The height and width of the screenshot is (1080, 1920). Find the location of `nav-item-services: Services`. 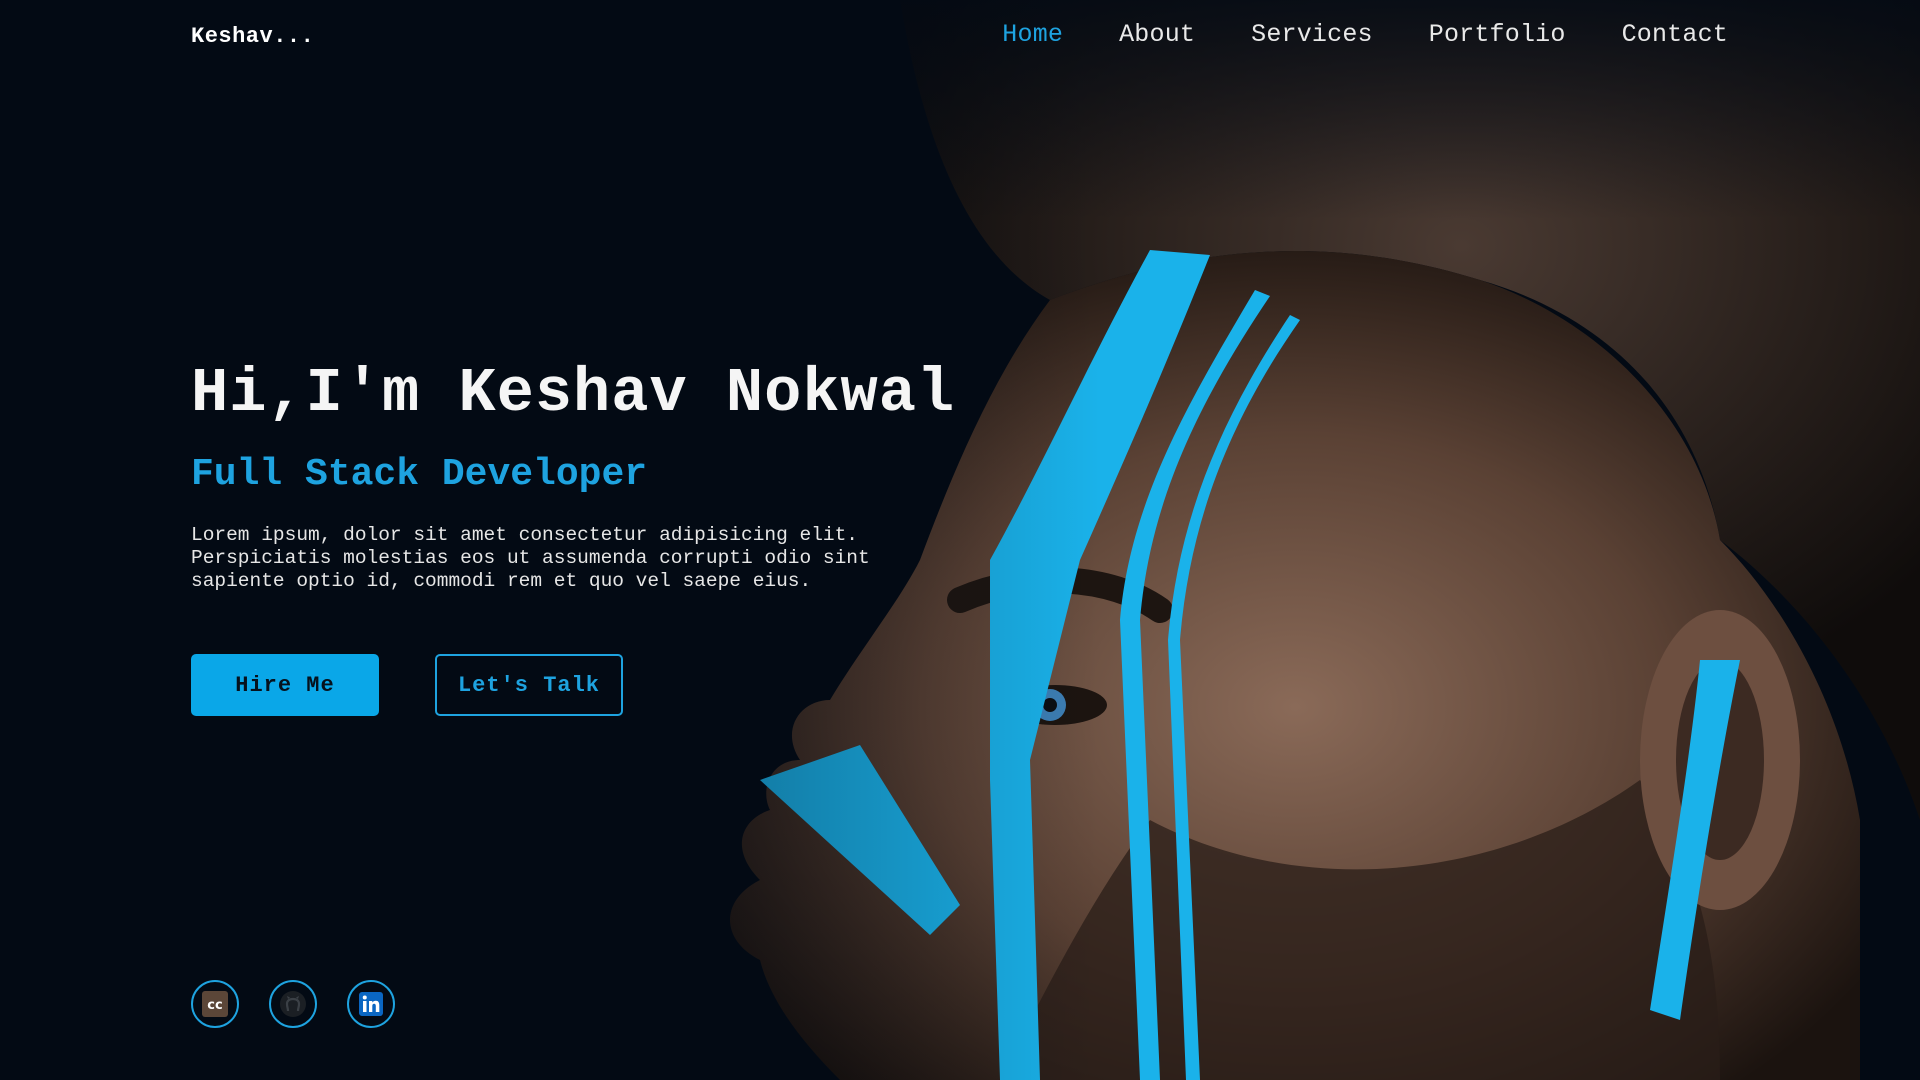

nav-item-services: Services is located at coordinates (1312, 34).